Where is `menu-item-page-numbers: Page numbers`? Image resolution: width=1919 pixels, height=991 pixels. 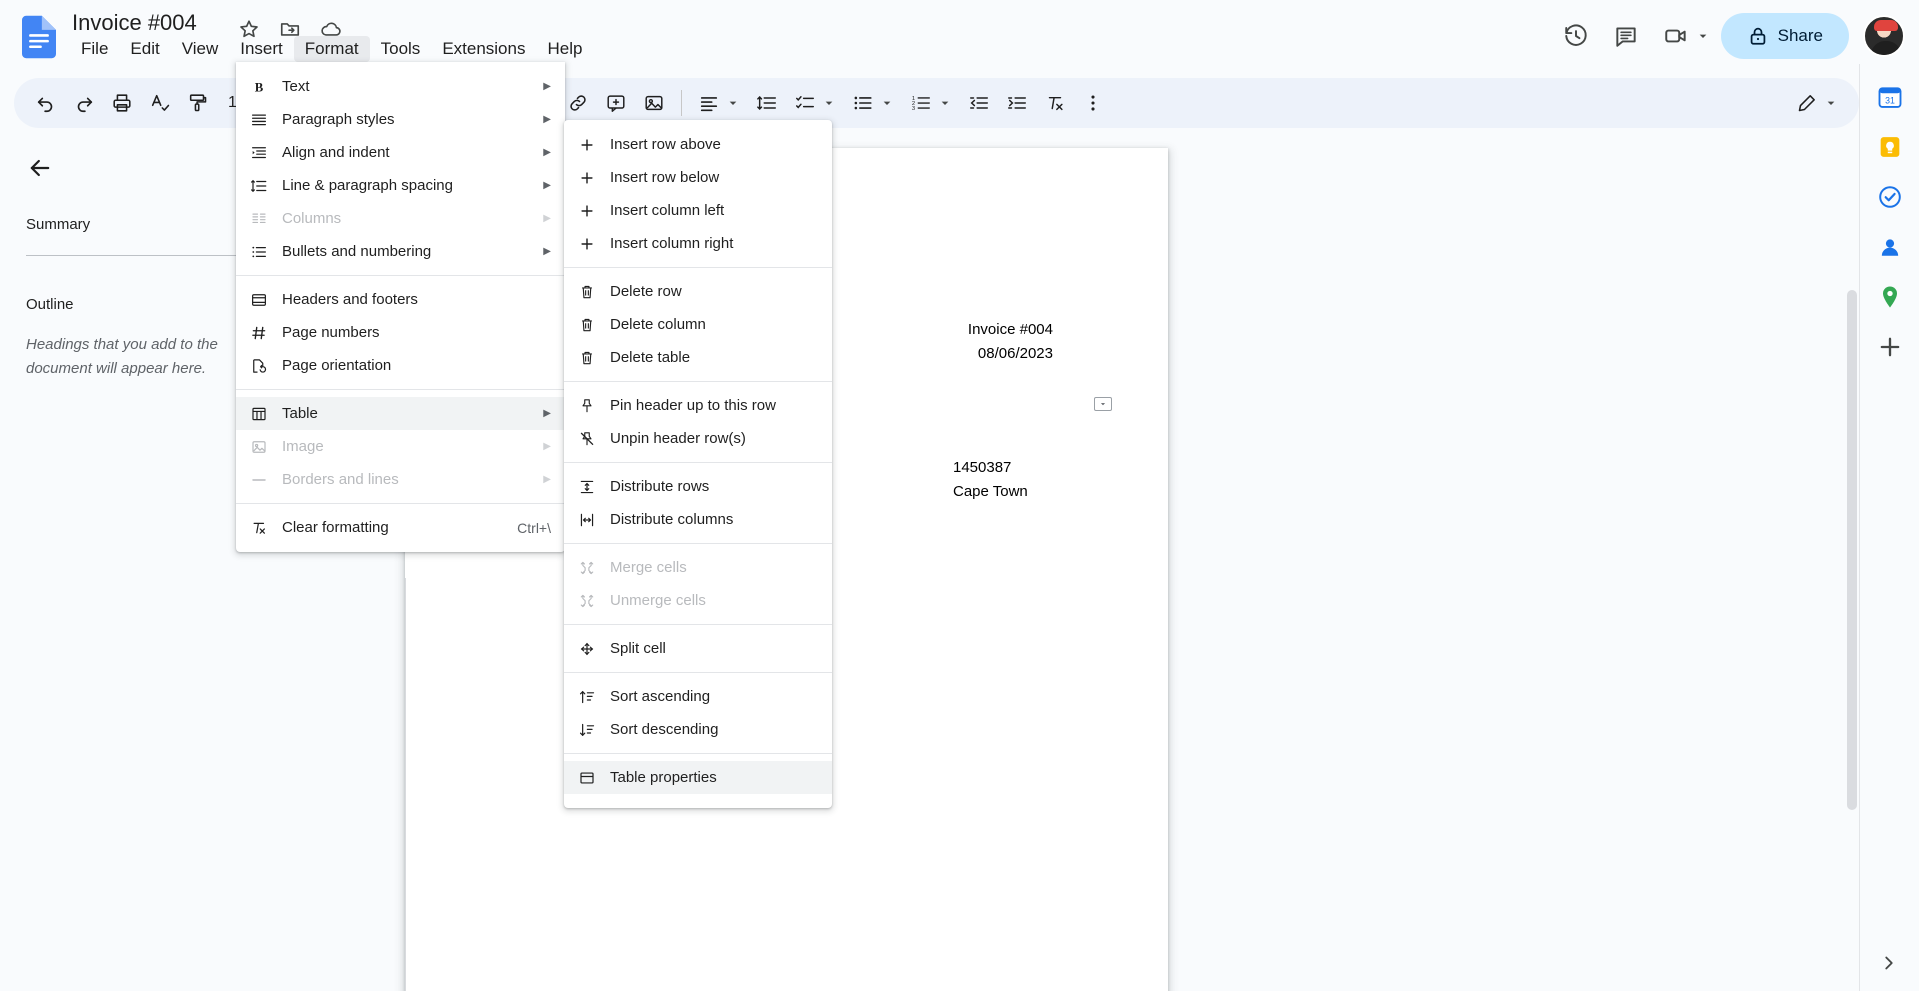
menu-item-page-numbers: Page numbers is located at coordinates (400, 332).